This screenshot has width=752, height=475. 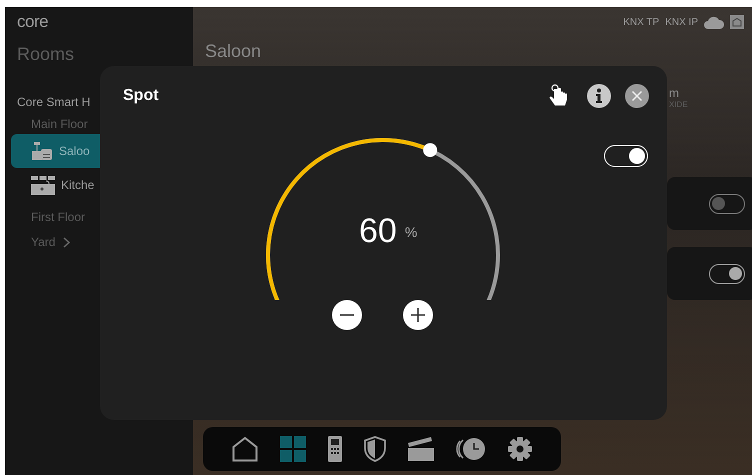 What do you see at coordinates (375, 449) in the screenshot?
I see `shield-icon` at bounding box center [375, 449].